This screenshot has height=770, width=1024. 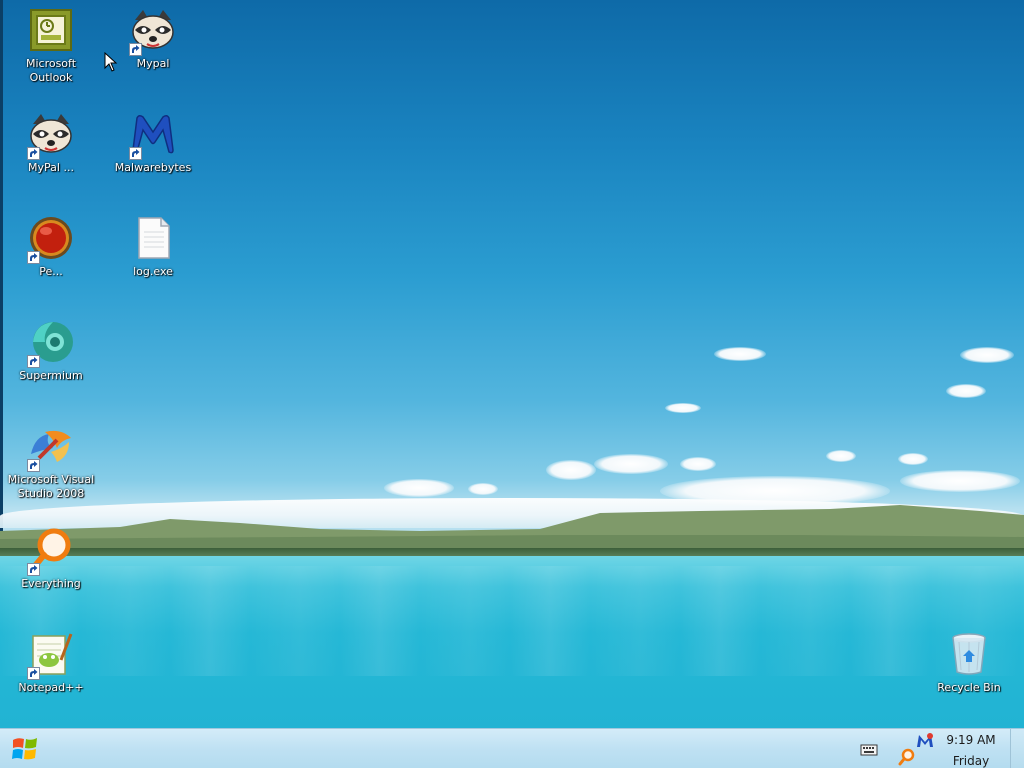 I want to click on desktop-icon-mypal: Mypal, so click(x=153, y=50).